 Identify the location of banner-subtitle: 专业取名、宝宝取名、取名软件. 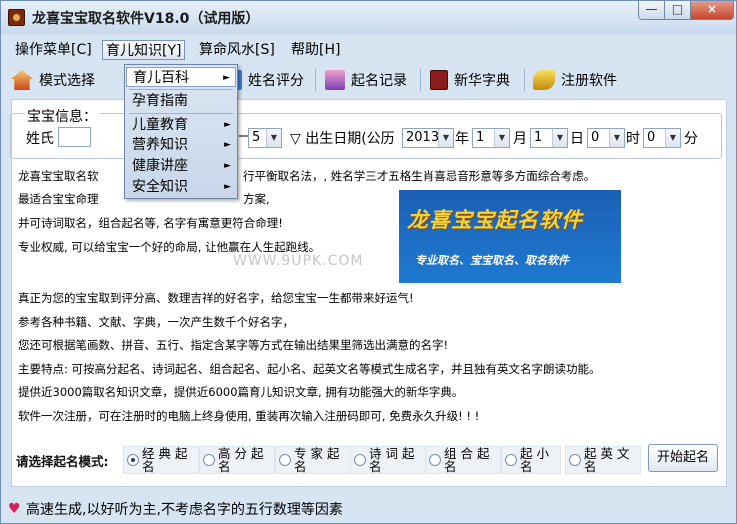
(492, 260).